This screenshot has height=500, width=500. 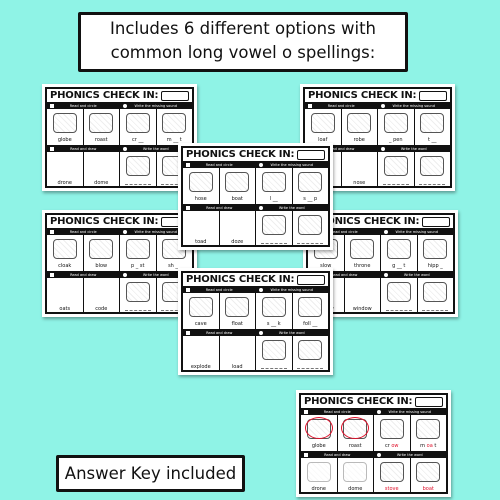 I want to click on drawing-cell: toad, so click(x=201, y=229).